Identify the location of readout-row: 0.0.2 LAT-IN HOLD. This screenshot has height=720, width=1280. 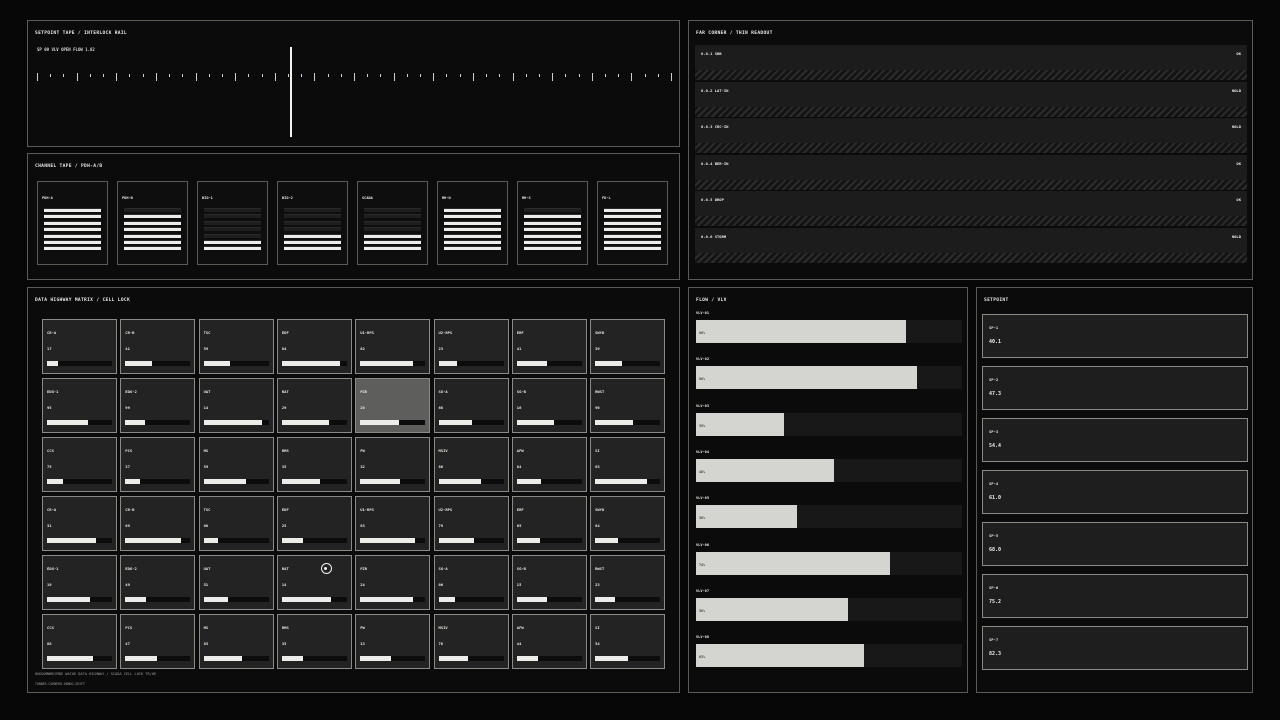
(971, 99).